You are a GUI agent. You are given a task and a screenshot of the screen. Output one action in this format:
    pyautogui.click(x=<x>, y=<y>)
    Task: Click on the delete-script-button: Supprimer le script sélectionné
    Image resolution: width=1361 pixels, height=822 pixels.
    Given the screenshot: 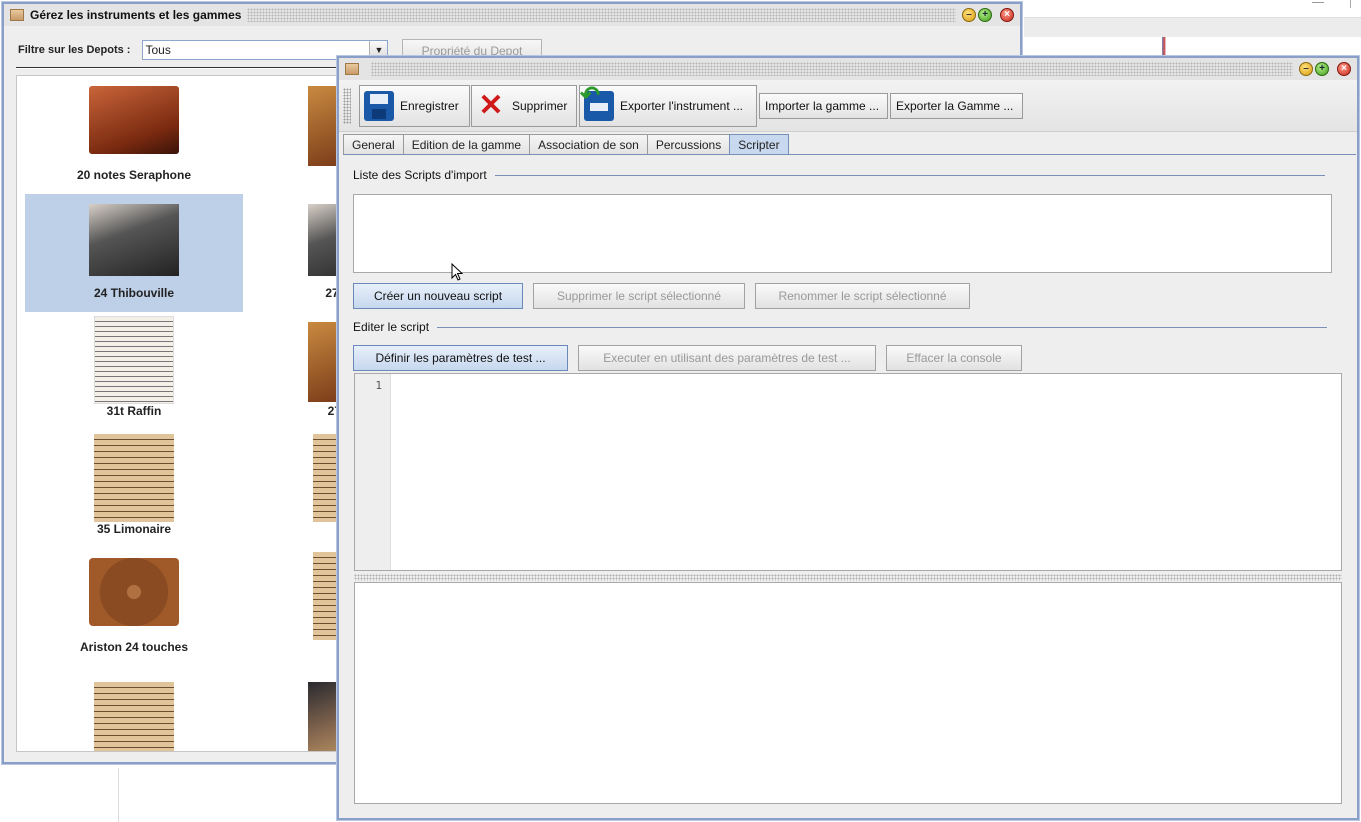 What is the action you would take?
    pyautogui.click(x=639, y=296)
    